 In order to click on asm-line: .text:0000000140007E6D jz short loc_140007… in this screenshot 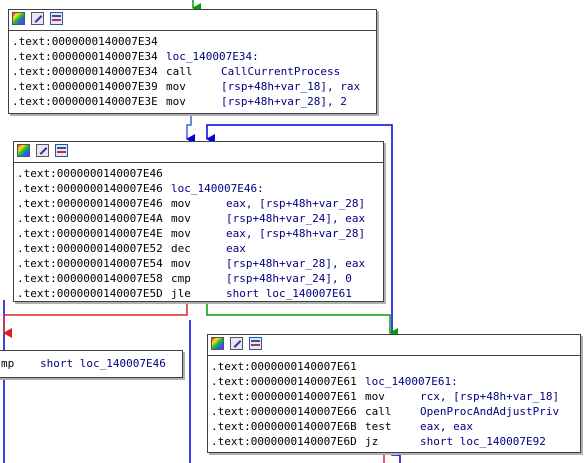, I will do `click(395, 441)`.